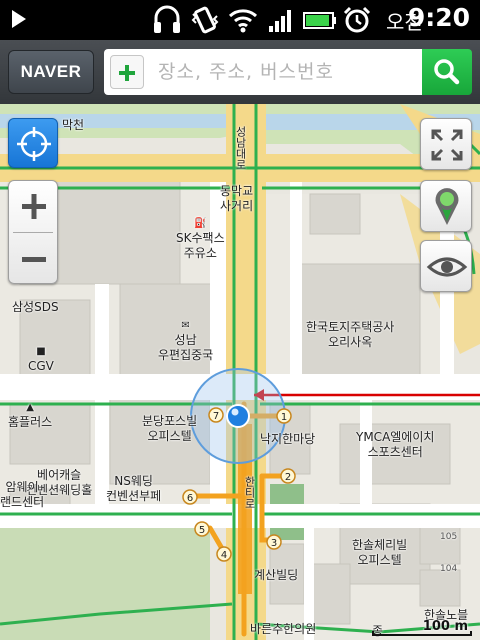  Describe the element at coordinates (30, 407) in the screenshot. I see `shopping-icon: ▲` at that location.